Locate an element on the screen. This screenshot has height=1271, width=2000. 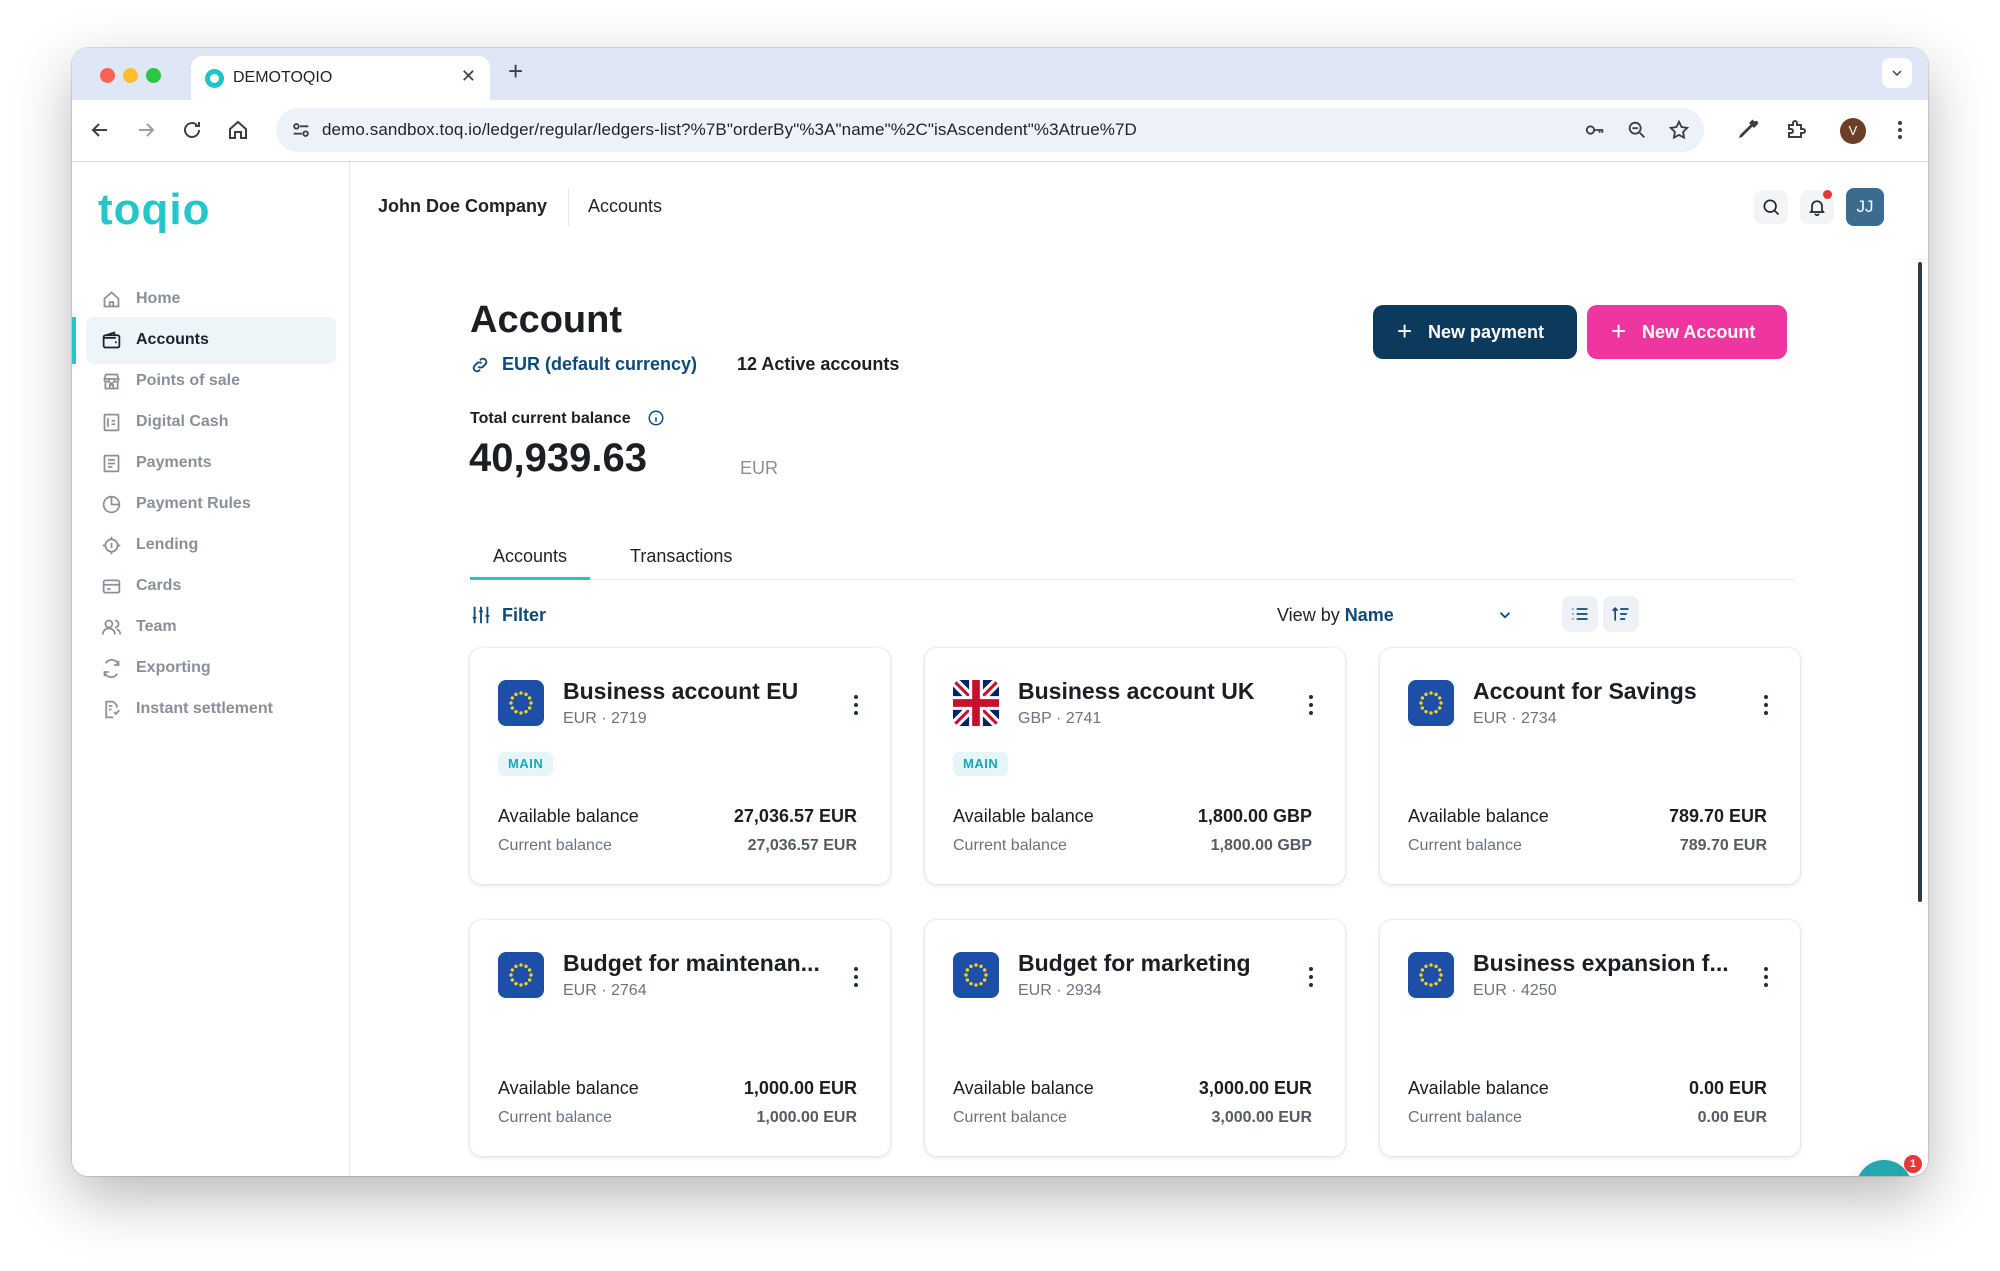
sidebar-item-team: Team is located at coordinates (211, 627).